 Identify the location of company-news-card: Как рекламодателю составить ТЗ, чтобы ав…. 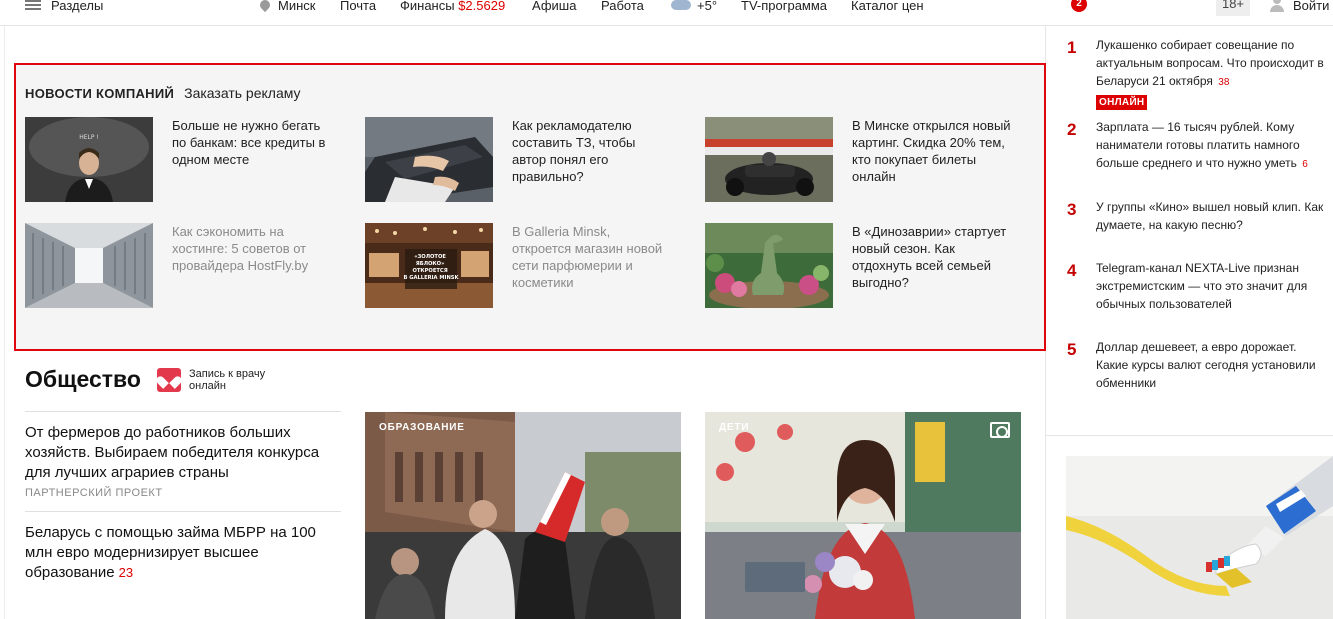
(530, 162).